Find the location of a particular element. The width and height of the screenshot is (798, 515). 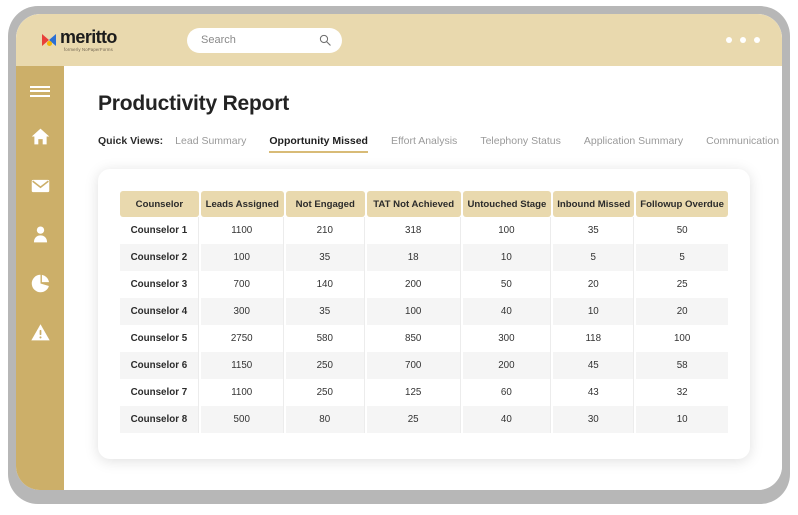

search-input is located at coordinates (247, 40).